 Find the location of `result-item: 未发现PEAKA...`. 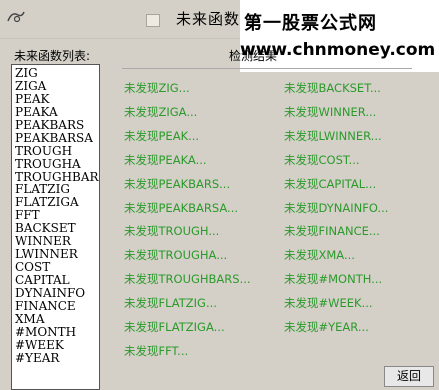

result-item: 未发现PEAKA... is located at coordinates (165, 159).